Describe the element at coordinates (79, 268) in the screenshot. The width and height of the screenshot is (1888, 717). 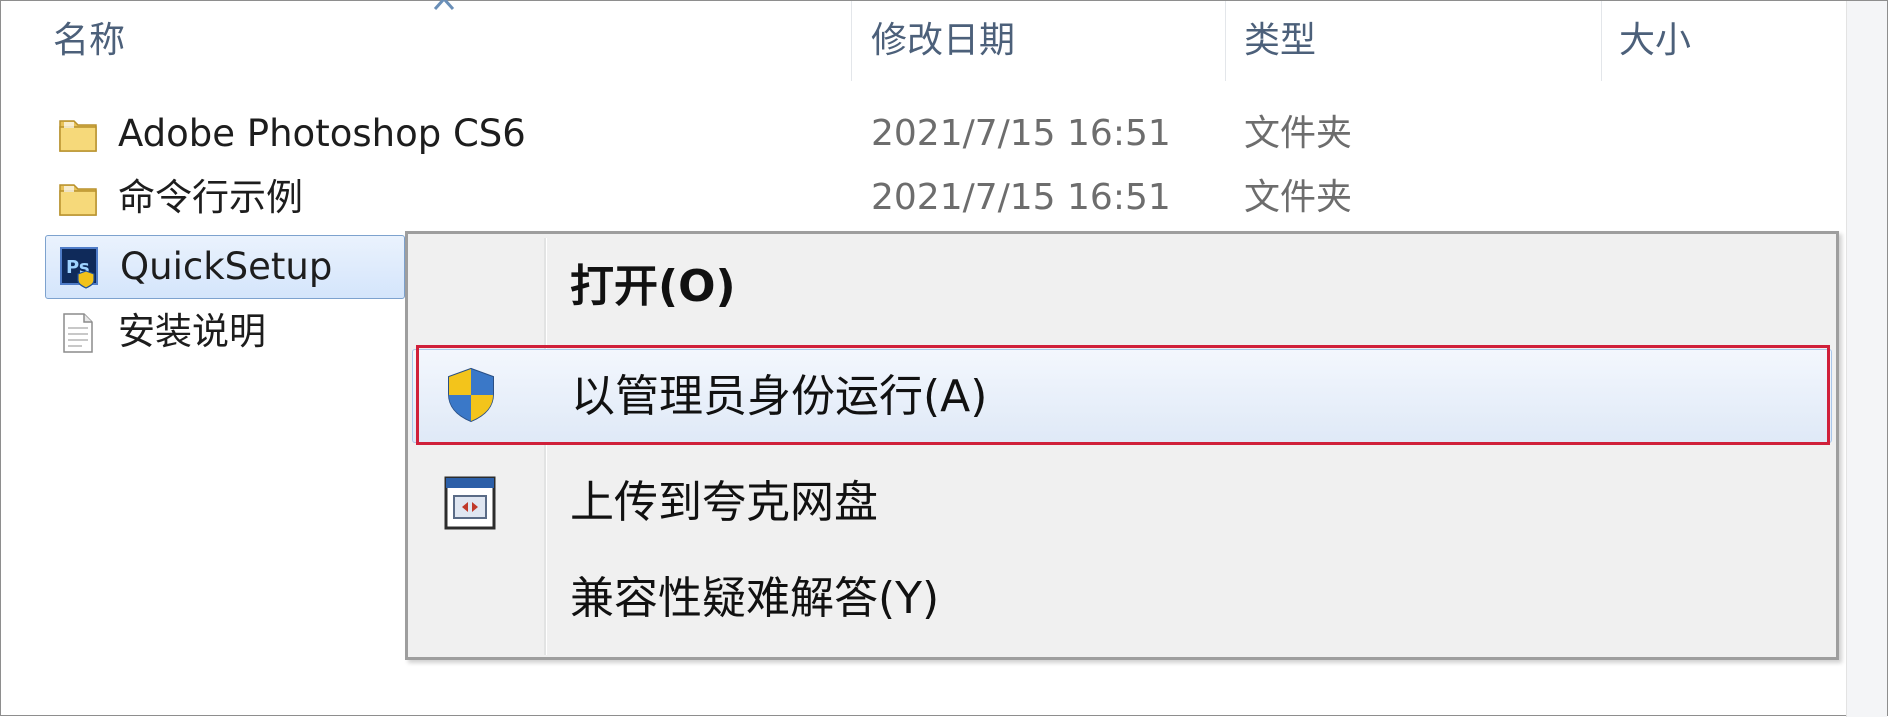
I see `photoshop-app-icon: Ps` at that location.